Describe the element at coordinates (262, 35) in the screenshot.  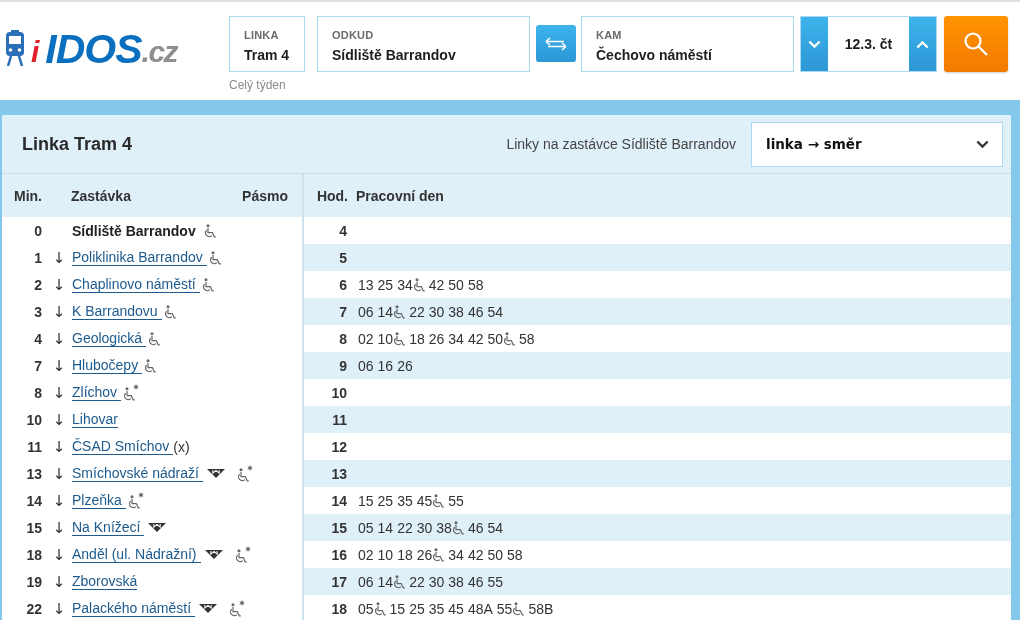
I see `field-label: LINKA` at that location.